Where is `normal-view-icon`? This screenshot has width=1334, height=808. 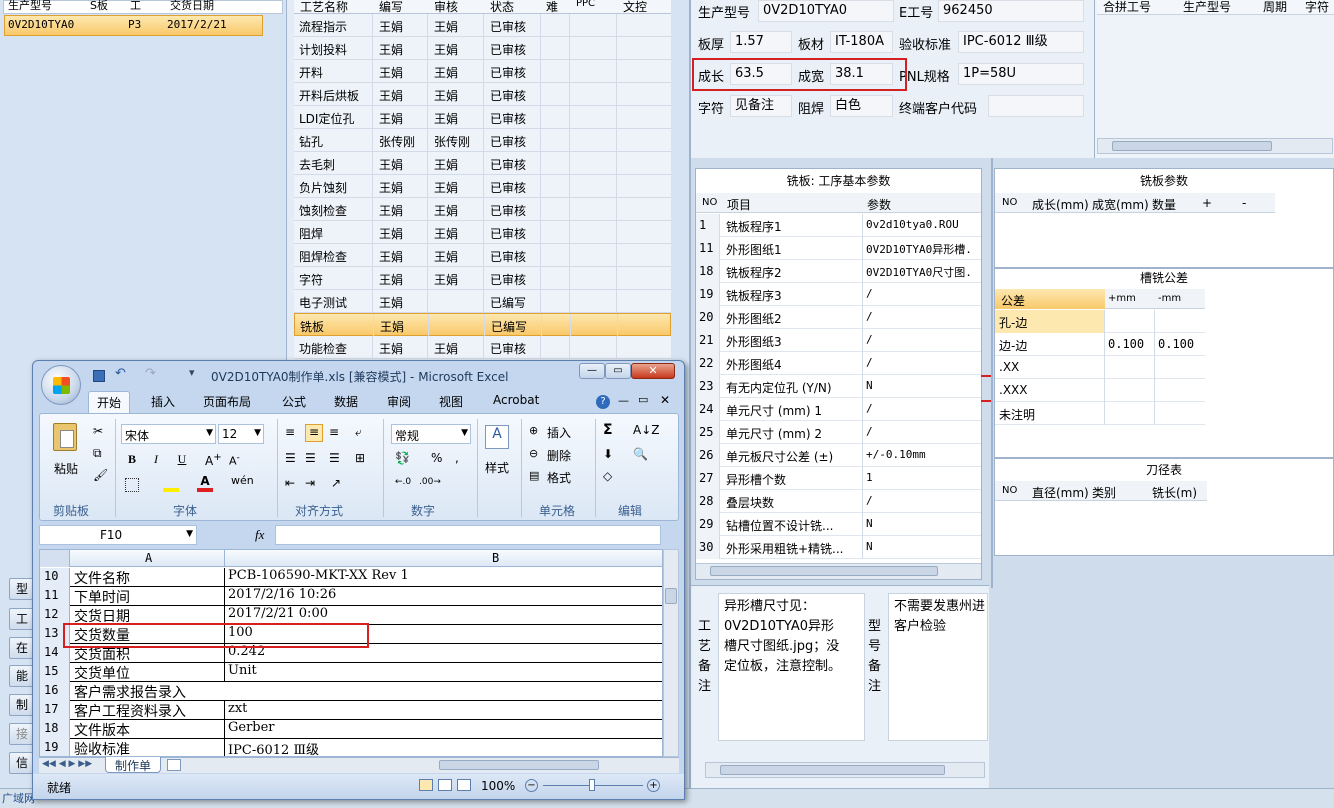
normal-view-icon is located at coordinates (426, 785).